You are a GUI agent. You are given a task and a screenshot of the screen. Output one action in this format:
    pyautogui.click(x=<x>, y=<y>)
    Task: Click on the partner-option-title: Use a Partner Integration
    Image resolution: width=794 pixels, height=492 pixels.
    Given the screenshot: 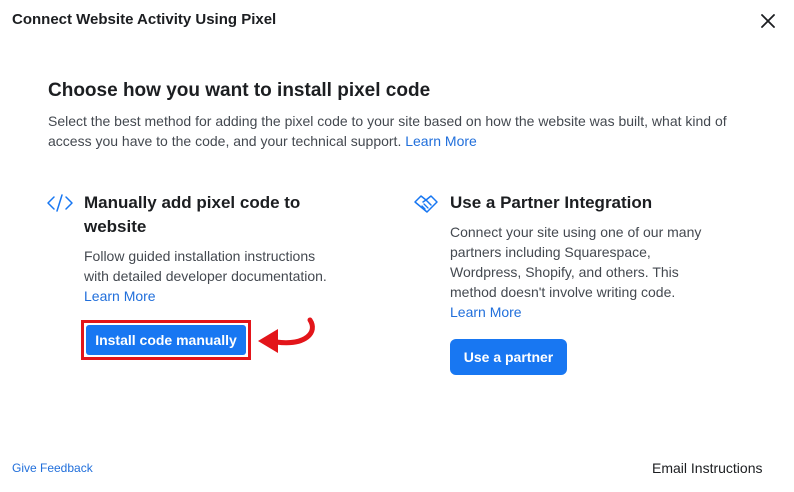 What is the action you would take?
    pyautogui.click(x=551, y=202)
    